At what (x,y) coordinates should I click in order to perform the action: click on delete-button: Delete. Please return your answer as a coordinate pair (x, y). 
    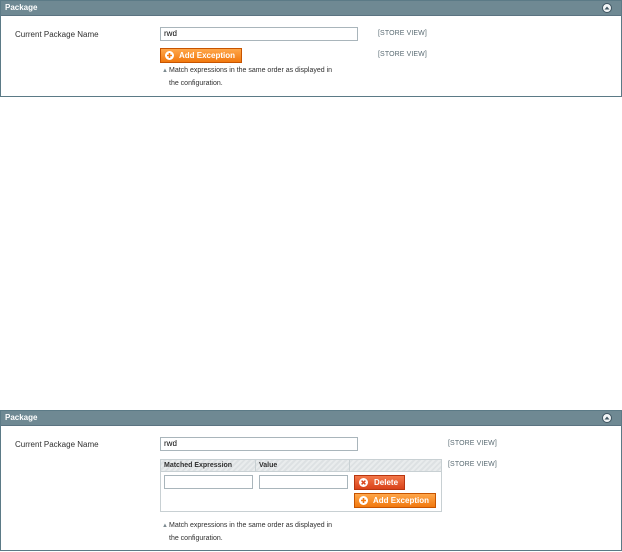
    Looking at the image, I should click on (380, 482).